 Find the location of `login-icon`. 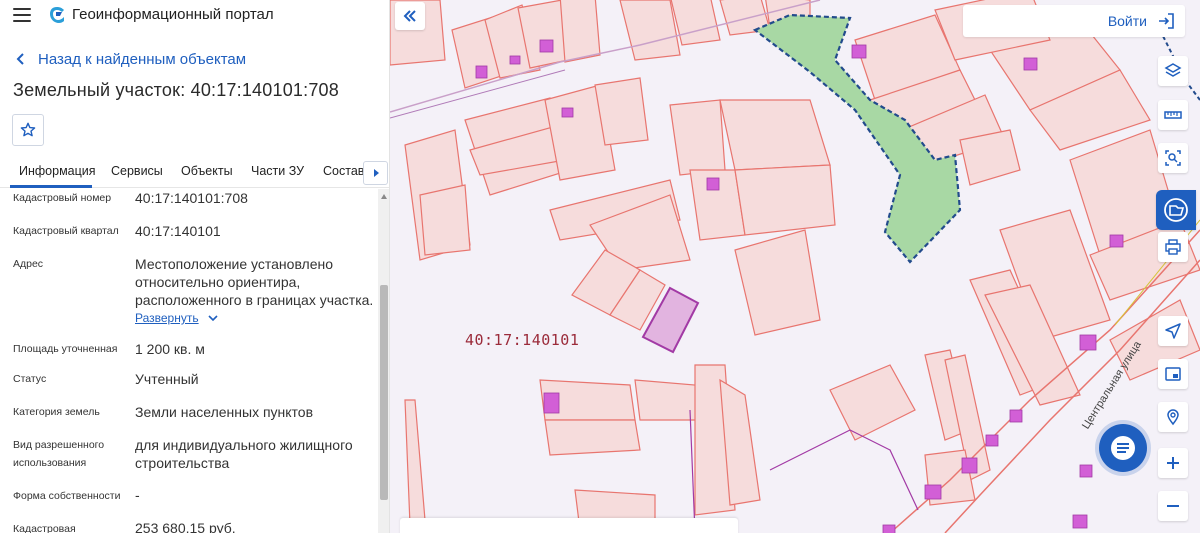

login-icon is located at coordinates (1166, 21).